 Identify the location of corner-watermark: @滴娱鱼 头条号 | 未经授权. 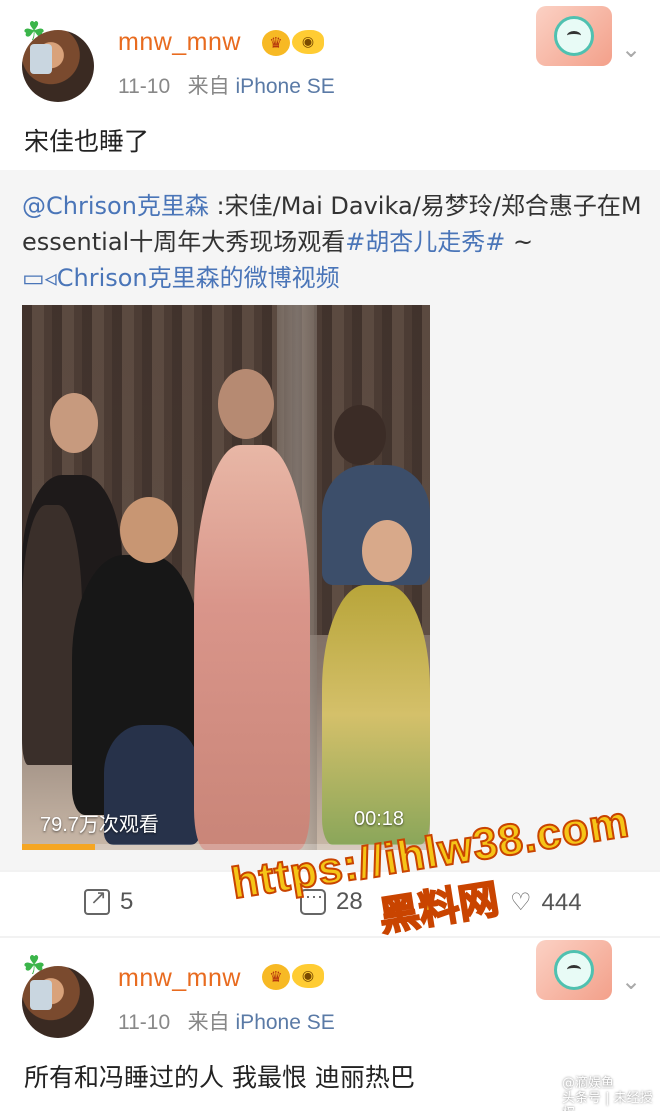
(611, 1093).